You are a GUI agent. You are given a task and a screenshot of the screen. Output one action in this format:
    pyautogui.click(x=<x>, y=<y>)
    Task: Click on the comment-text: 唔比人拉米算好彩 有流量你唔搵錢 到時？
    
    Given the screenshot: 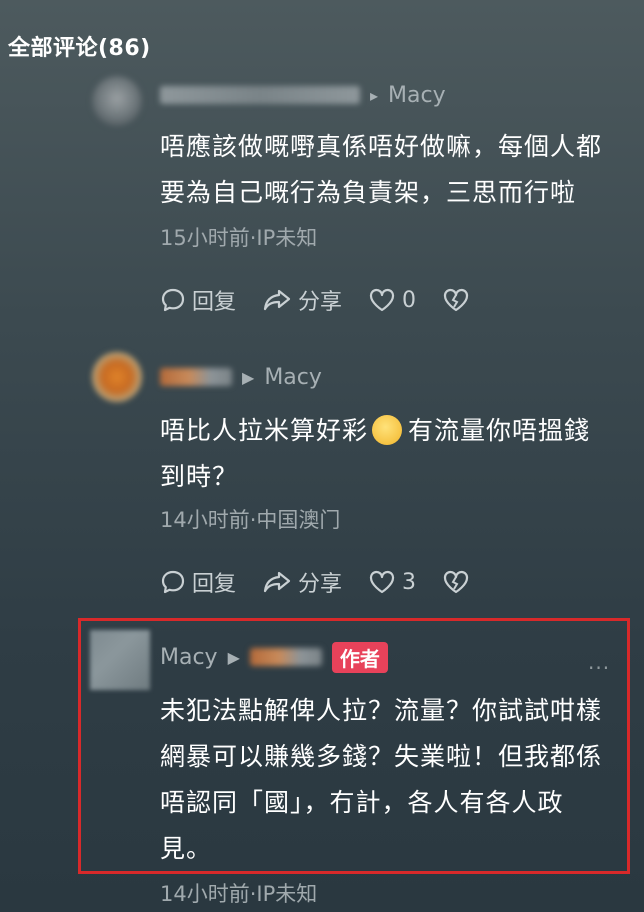 What is the action you would take?
    pyautogui.click(x=375, y=454)
    